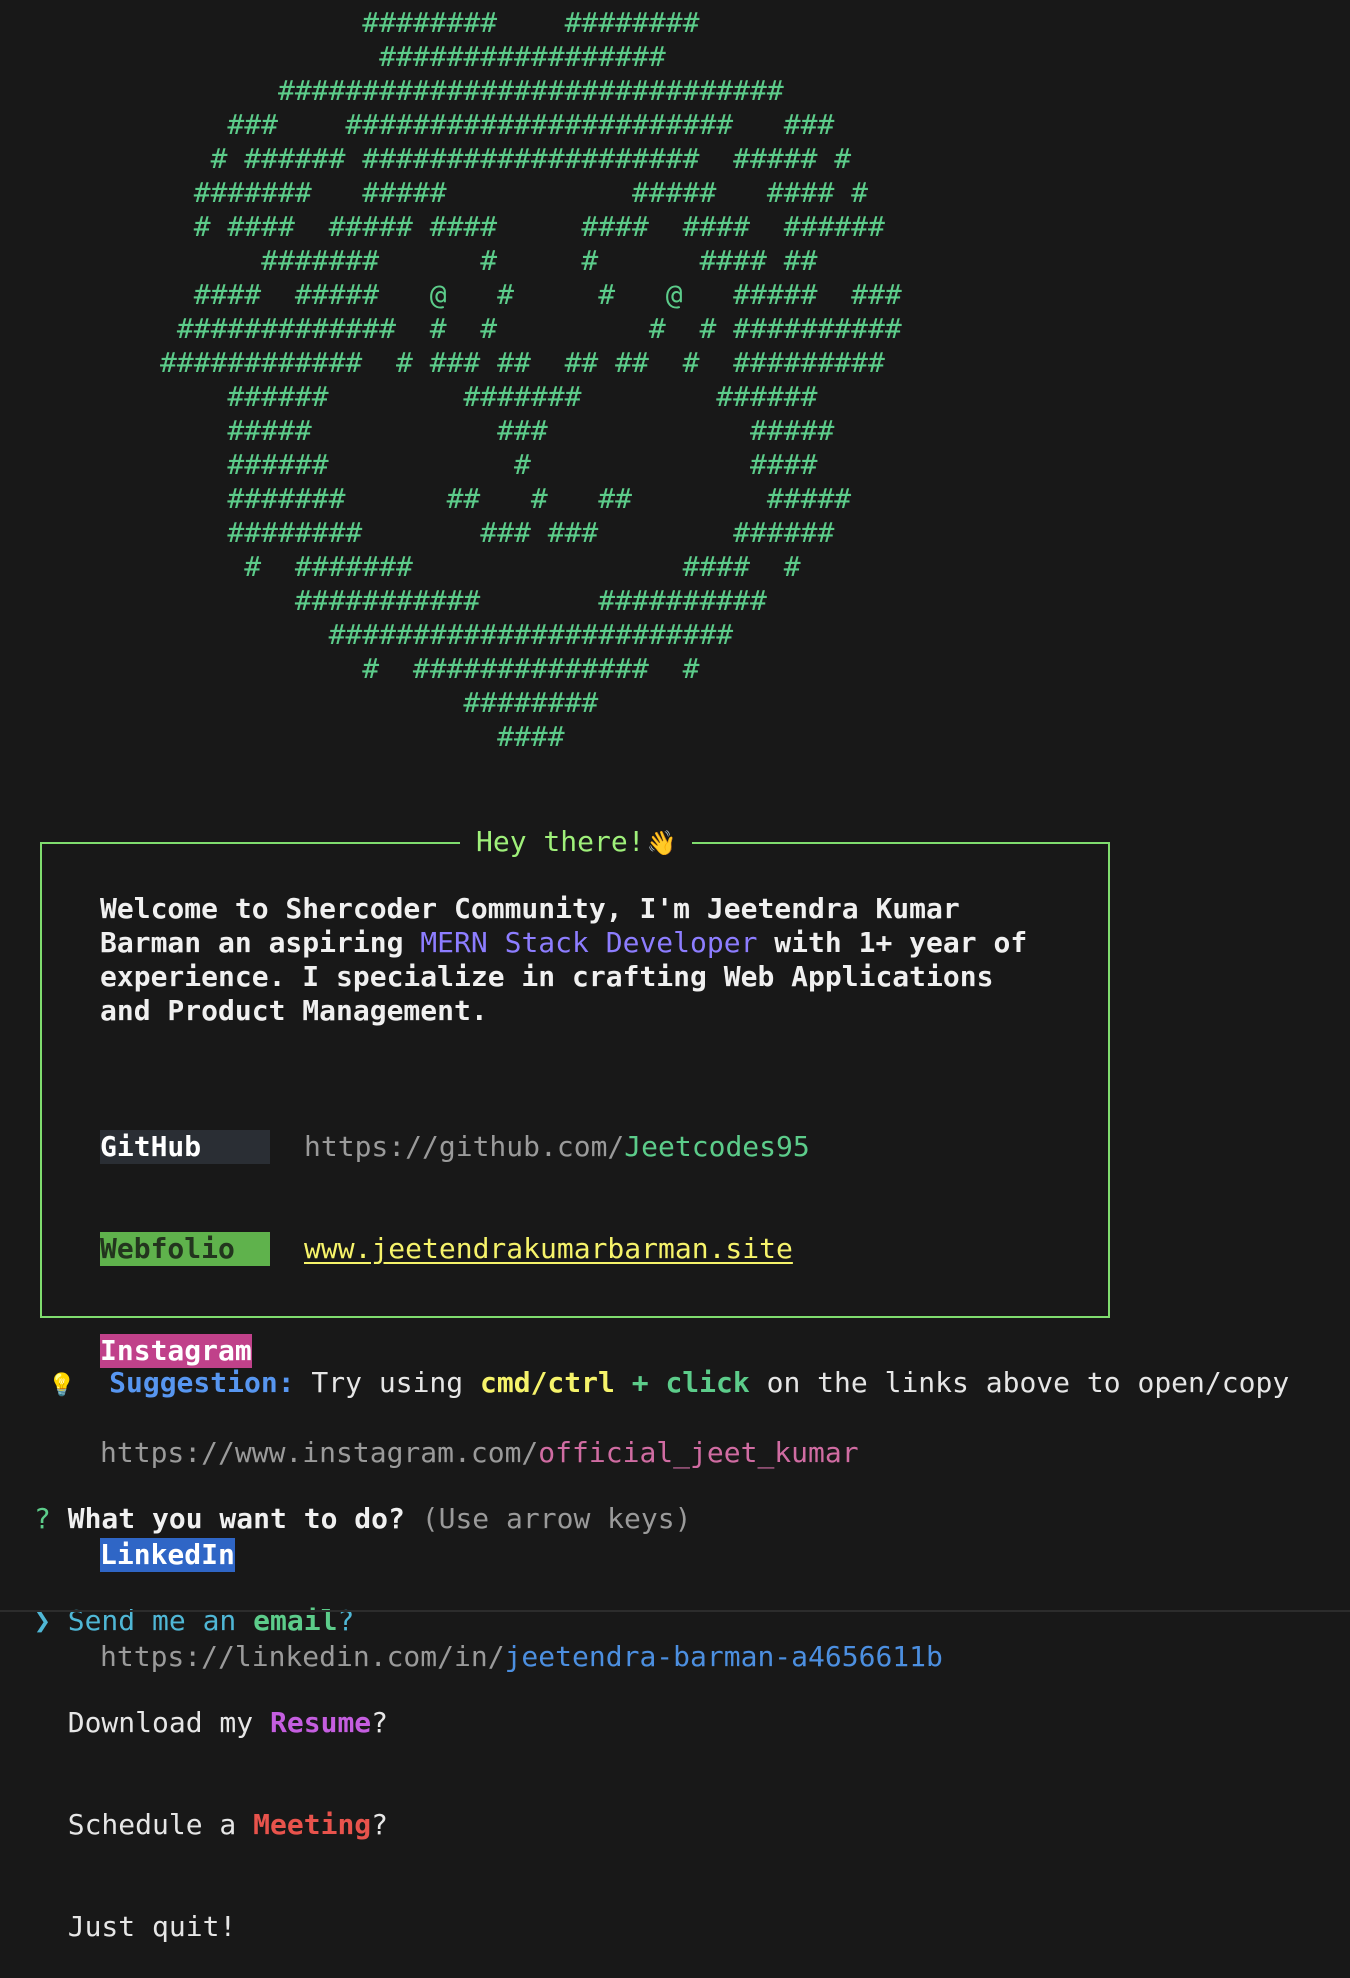 The height and width of the screenshot is (1978, 1350). What do you see at coordinates (387, 1382) in the screenshot?
I see `suggestion-text-1: Try using` at bounding box center [387, 1382].